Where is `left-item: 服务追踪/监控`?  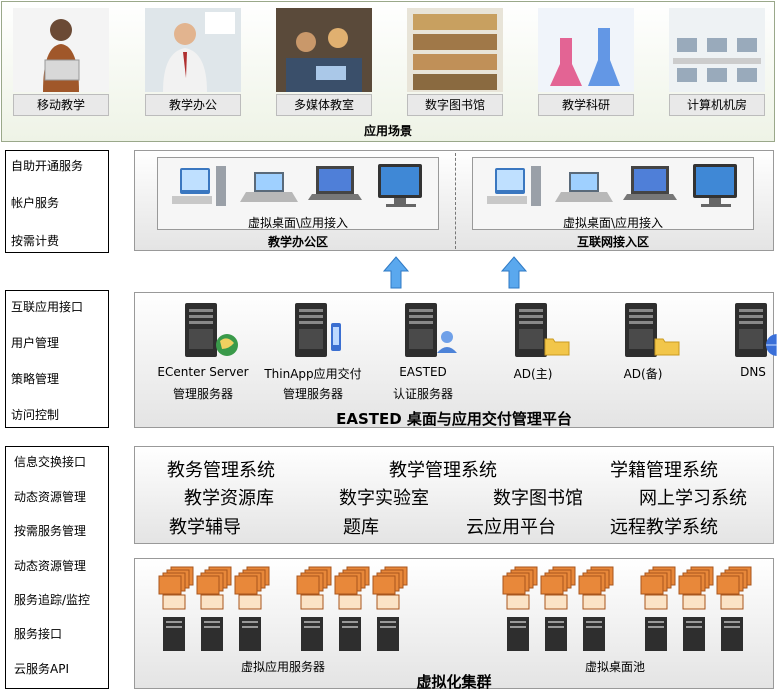
left-item: 服务追踪/监控 is located at coordinates (52, 600).